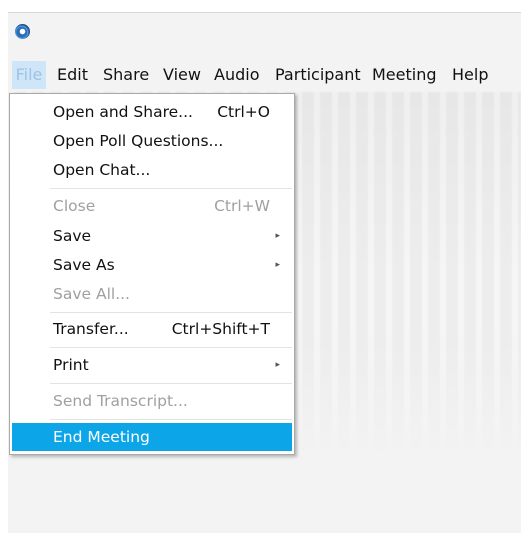 This screenshot has width=529, height=550. I want to click on menu-edit: Edit, so click(72, 75).